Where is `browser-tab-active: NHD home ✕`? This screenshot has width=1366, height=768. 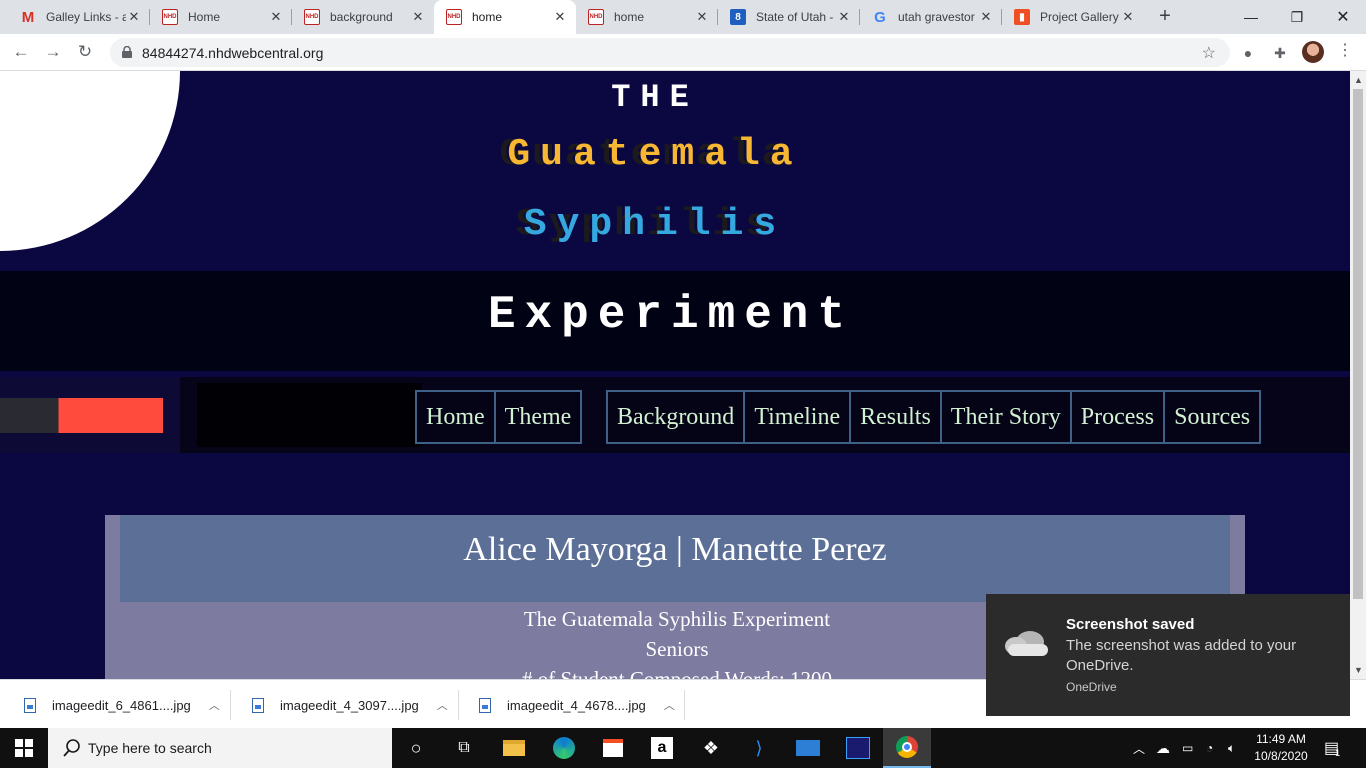 browser-tab-active: NHD home ✕ is located at coordinates (505, 17).